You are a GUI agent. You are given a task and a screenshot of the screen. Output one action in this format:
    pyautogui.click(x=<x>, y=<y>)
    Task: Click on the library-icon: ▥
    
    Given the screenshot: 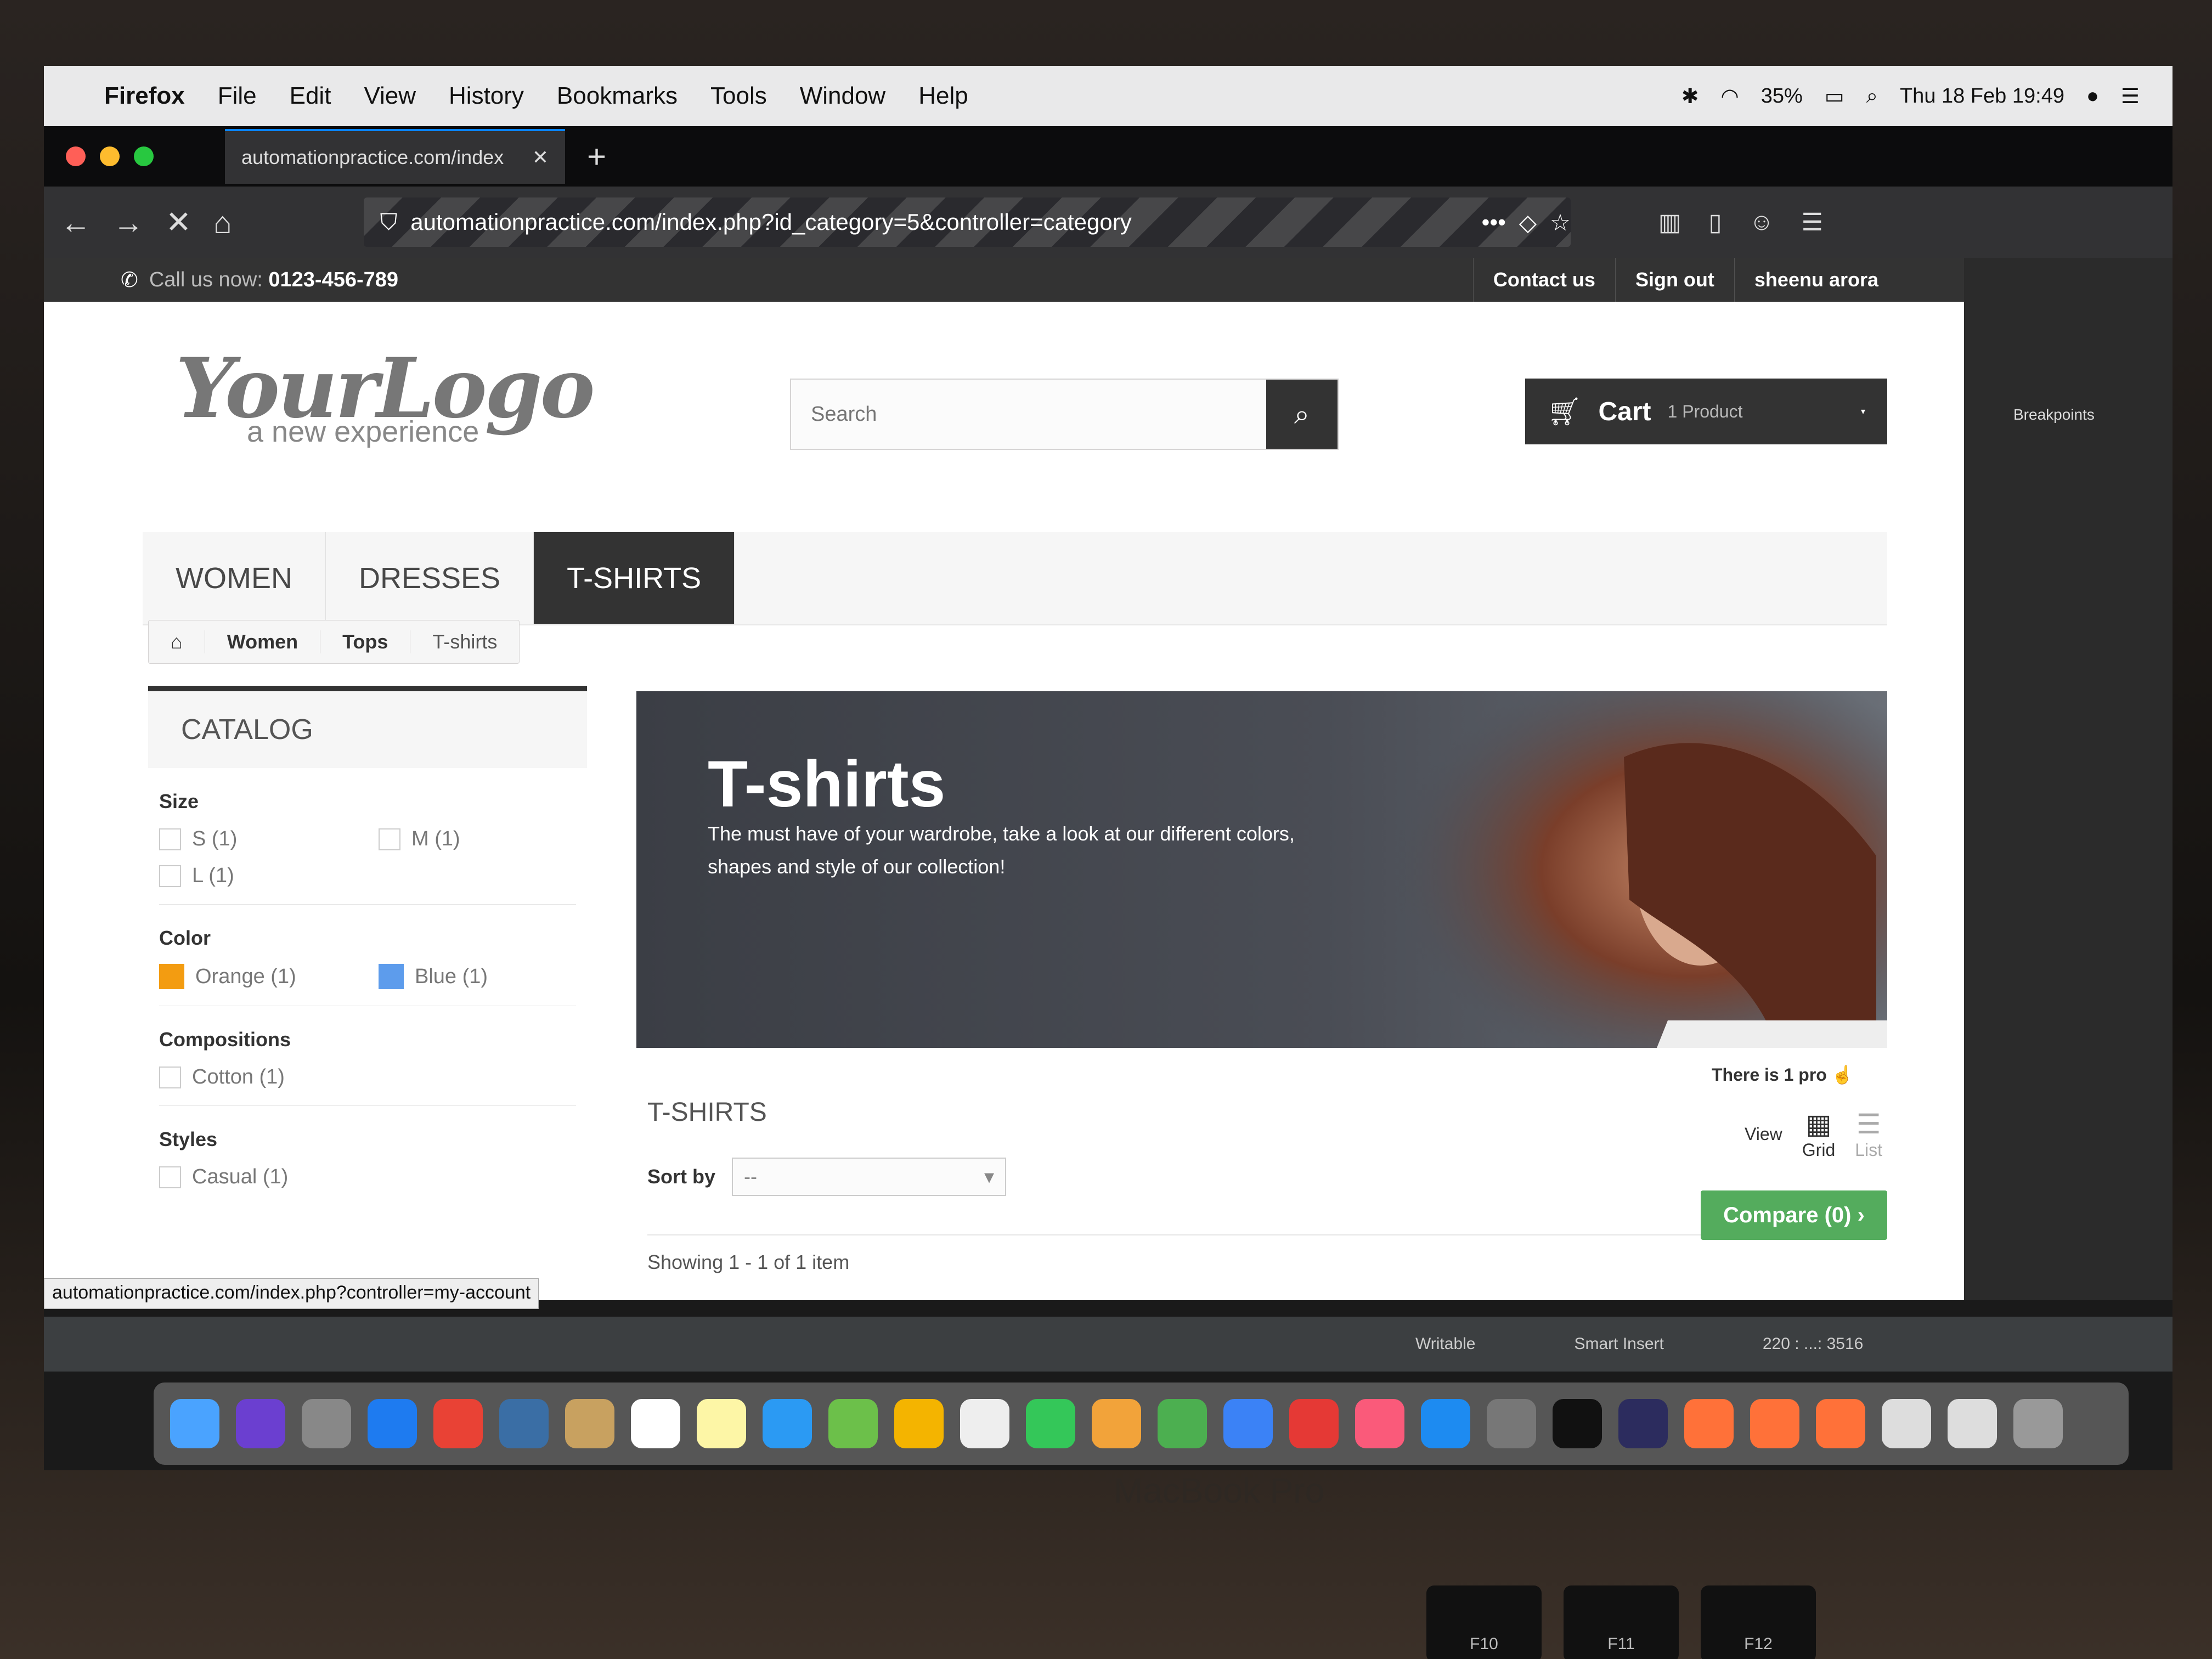 What is the action you would take?
    pyautogui.click(x=1669, y=222)
    